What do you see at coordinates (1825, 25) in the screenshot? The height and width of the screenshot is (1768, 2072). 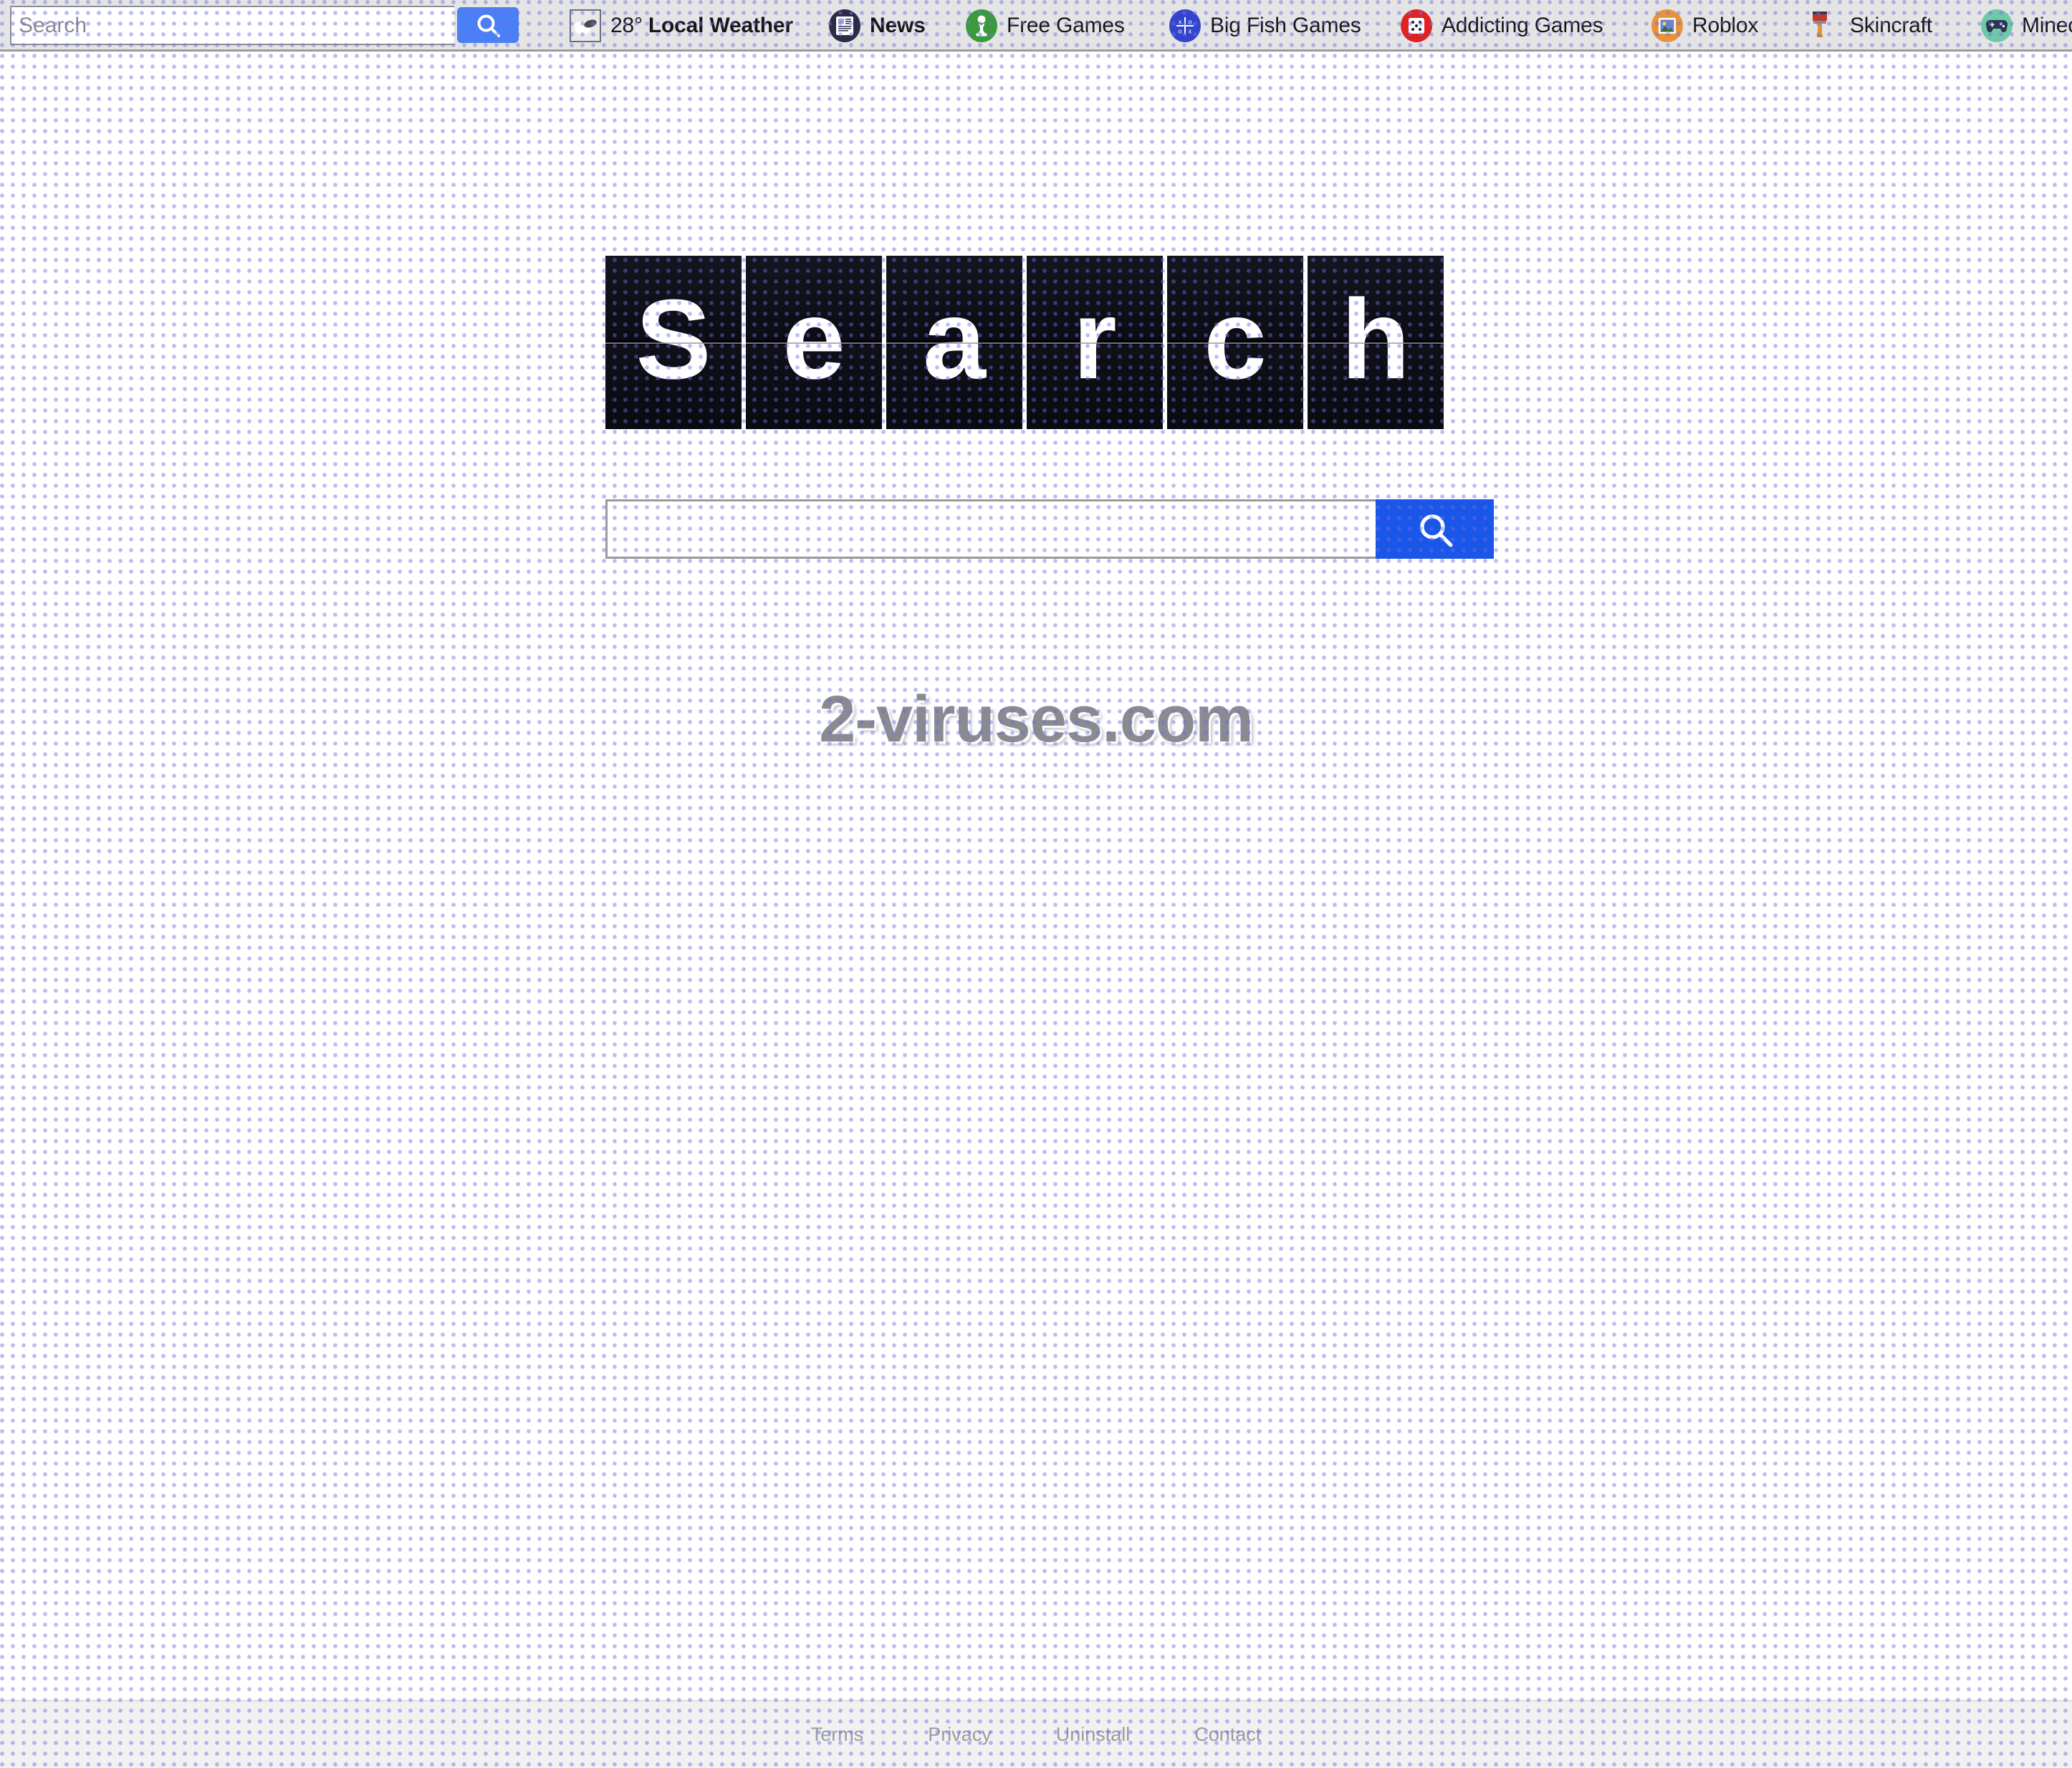 I see `paintbrush-icon` at bounding box center [1825, 25].